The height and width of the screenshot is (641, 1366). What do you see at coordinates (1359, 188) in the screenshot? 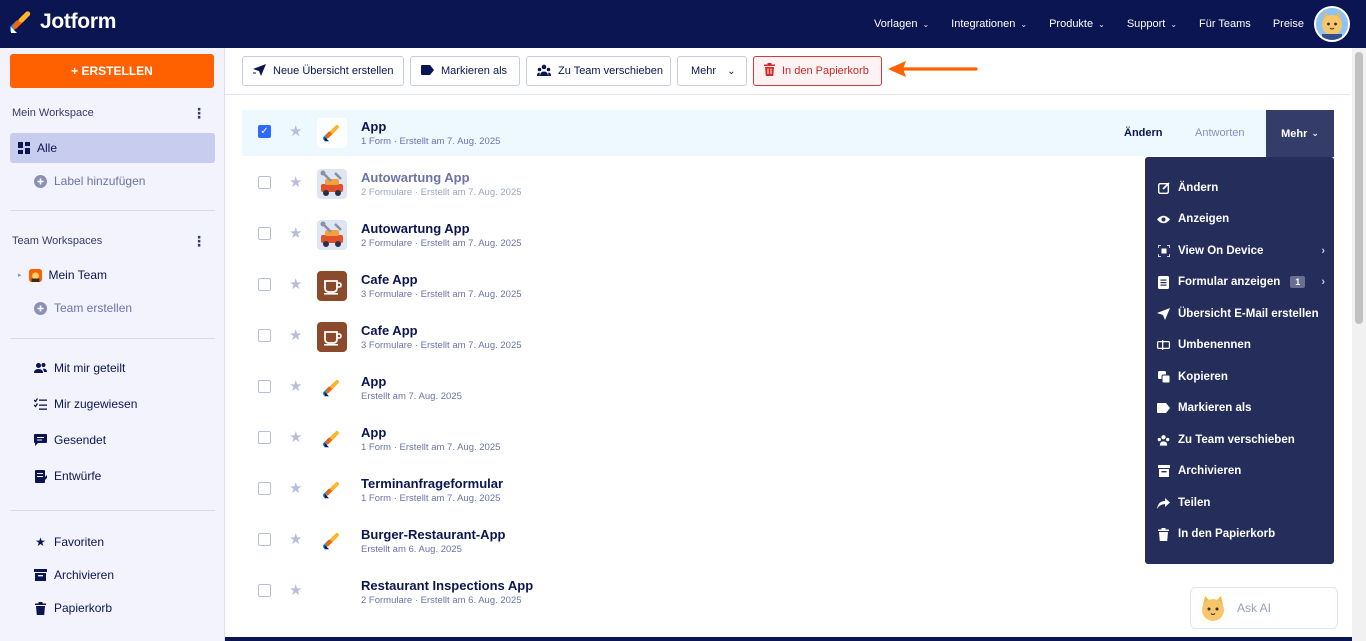
I see `scrollbar-thumb` at bounding box center [1359, 188].